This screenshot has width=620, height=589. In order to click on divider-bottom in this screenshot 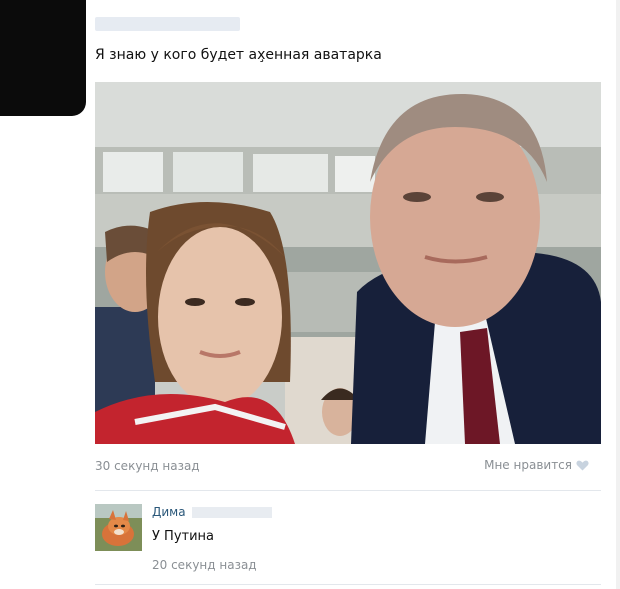, I will do `click(348, 584)`.